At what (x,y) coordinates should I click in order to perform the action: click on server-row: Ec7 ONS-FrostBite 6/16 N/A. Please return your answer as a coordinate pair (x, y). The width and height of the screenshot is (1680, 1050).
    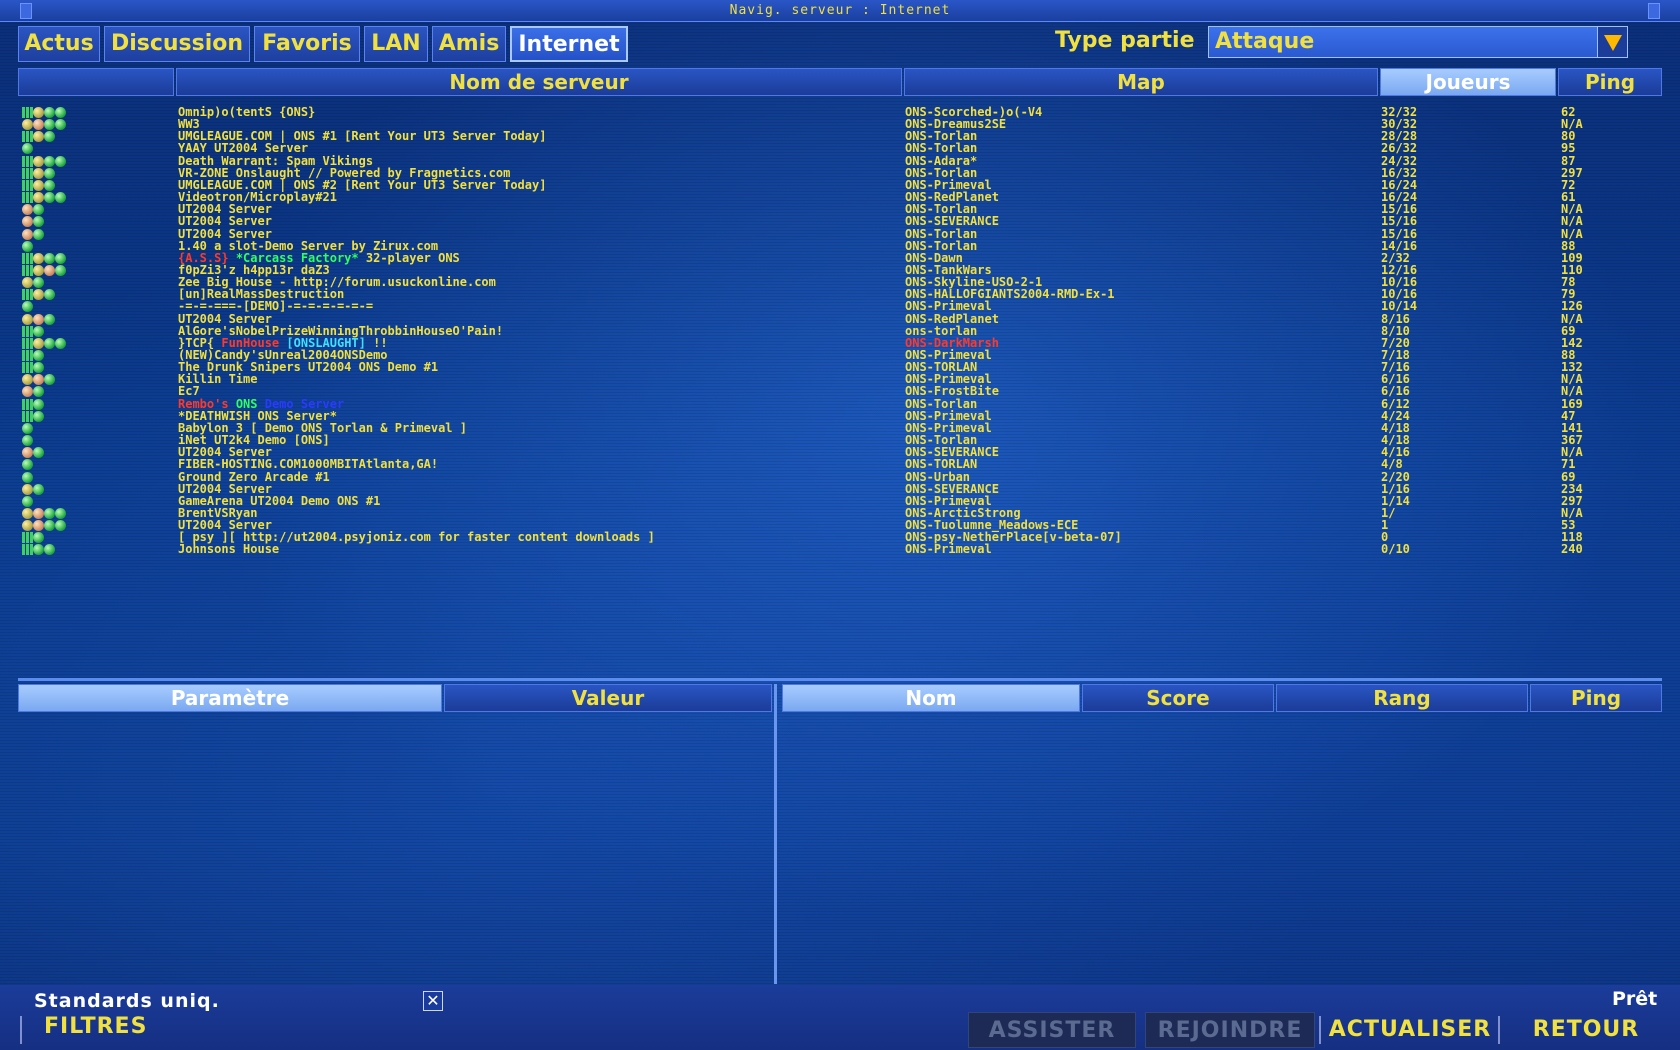
    Looking at the image, I should click on (833, 391).